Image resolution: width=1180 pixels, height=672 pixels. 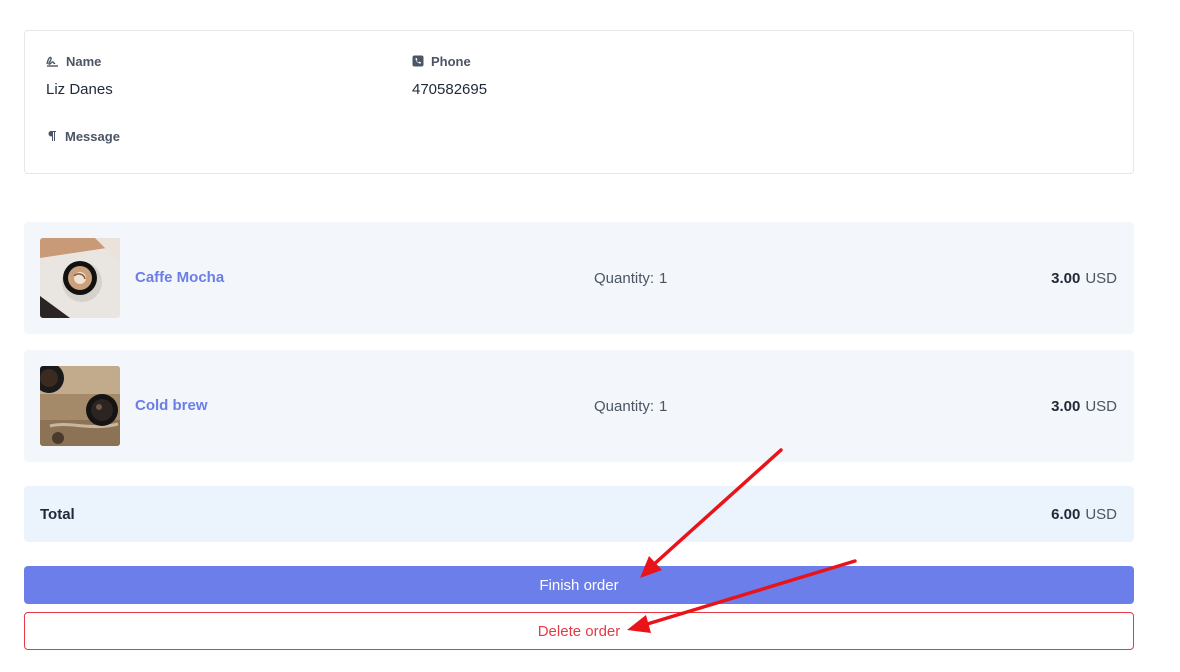 I want to click on message-label: Message, so click(x=92, y=136).